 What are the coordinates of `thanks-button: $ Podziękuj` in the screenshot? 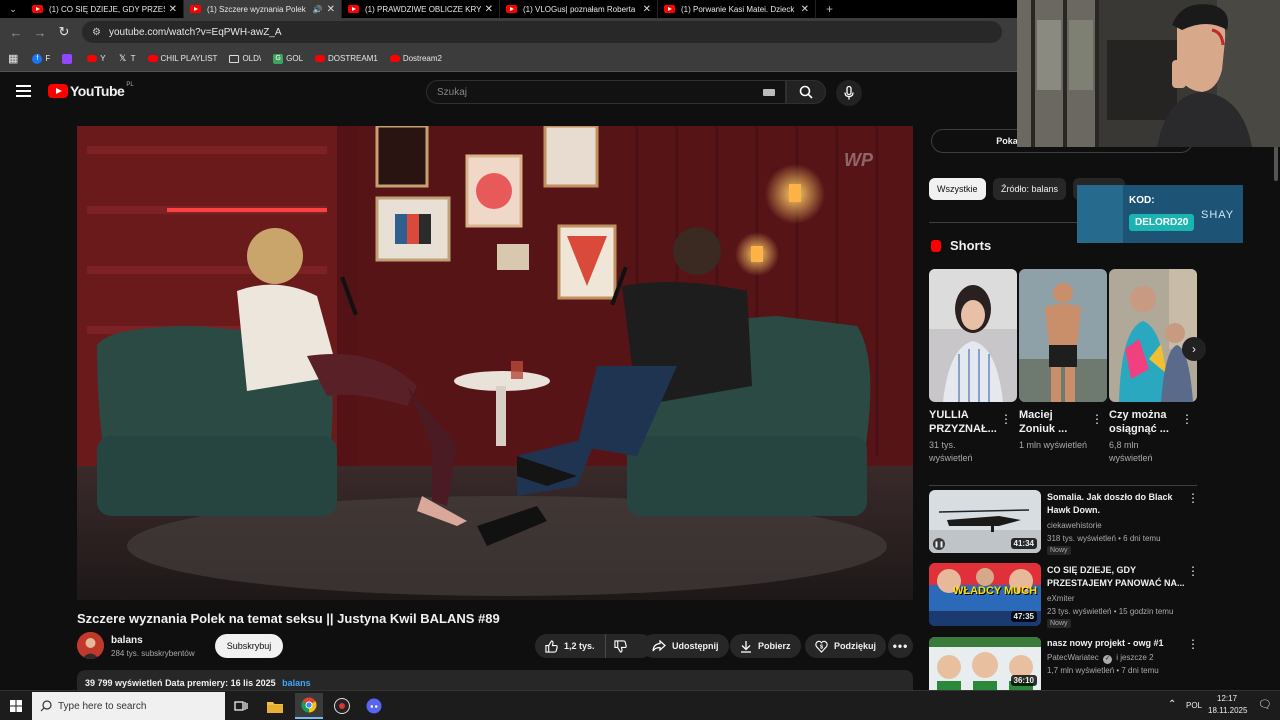 It's located at (846, 646).